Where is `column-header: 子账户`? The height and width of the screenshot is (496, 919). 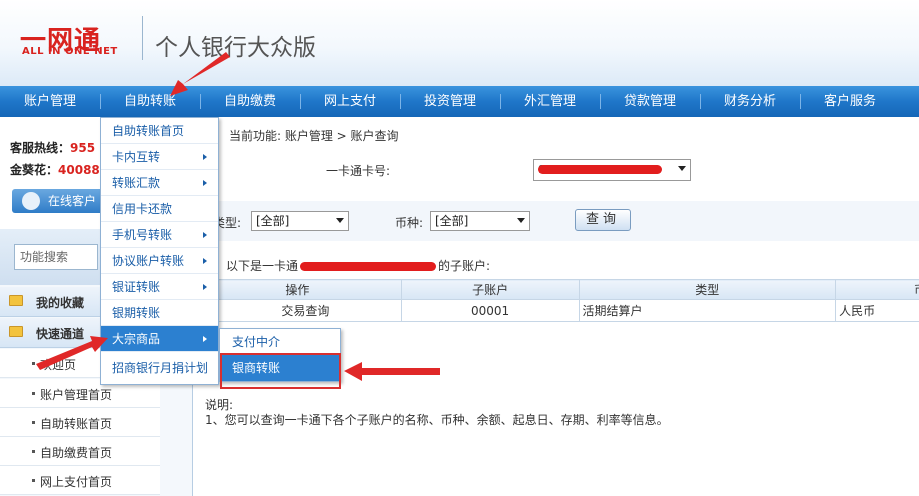
column-header: 子账户 is located at coordinates (490, 289).